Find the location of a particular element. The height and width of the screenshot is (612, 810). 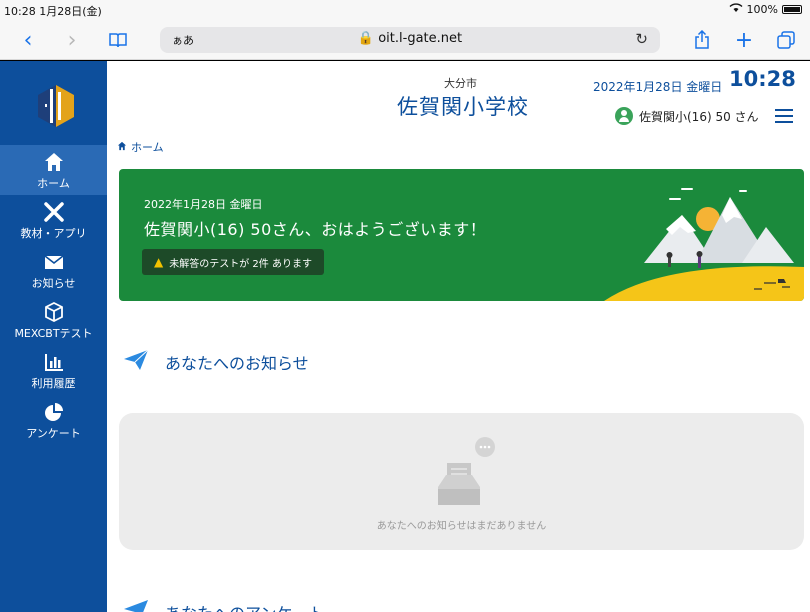

greeting-text: 佐賀関小(16) 50さん、おはようございます！ is located at coordinates (315, 229).